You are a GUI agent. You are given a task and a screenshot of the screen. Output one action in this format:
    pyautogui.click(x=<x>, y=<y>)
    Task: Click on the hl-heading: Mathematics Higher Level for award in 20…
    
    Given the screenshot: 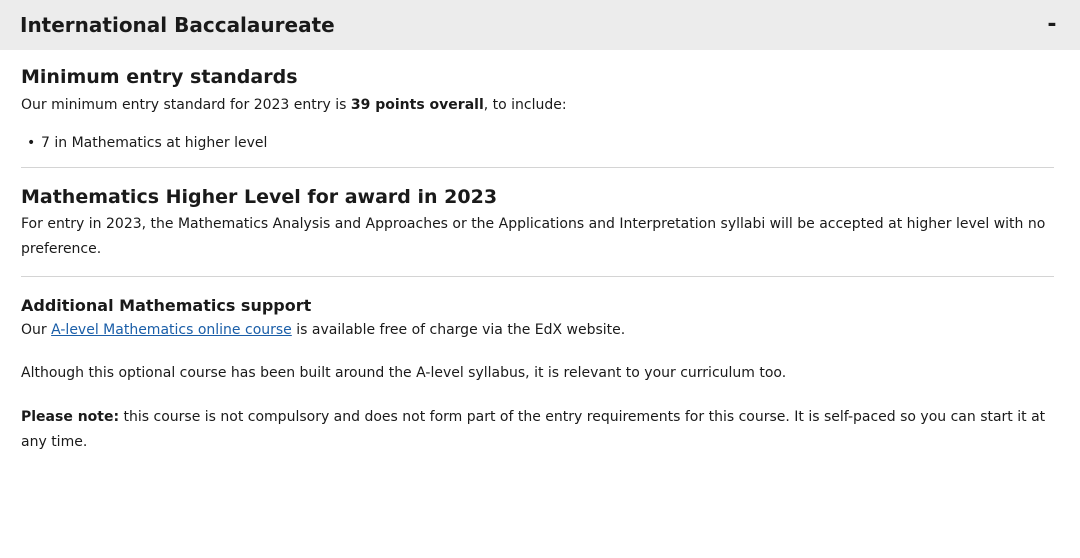 What is the action you would take?
    pyautogui.click(x=259, y=196)
    